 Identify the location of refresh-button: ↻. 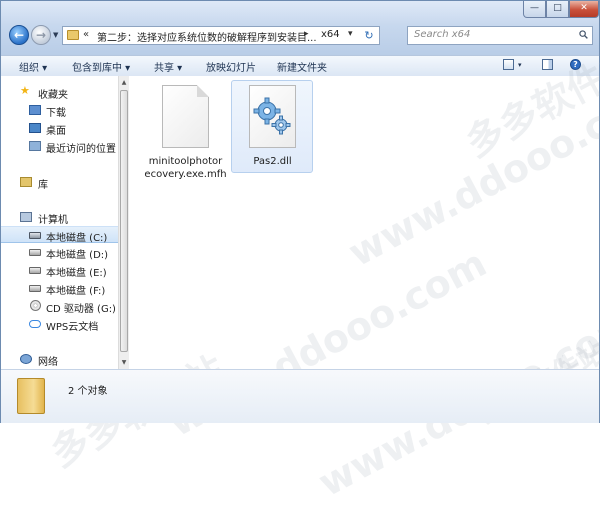
(369, 35).